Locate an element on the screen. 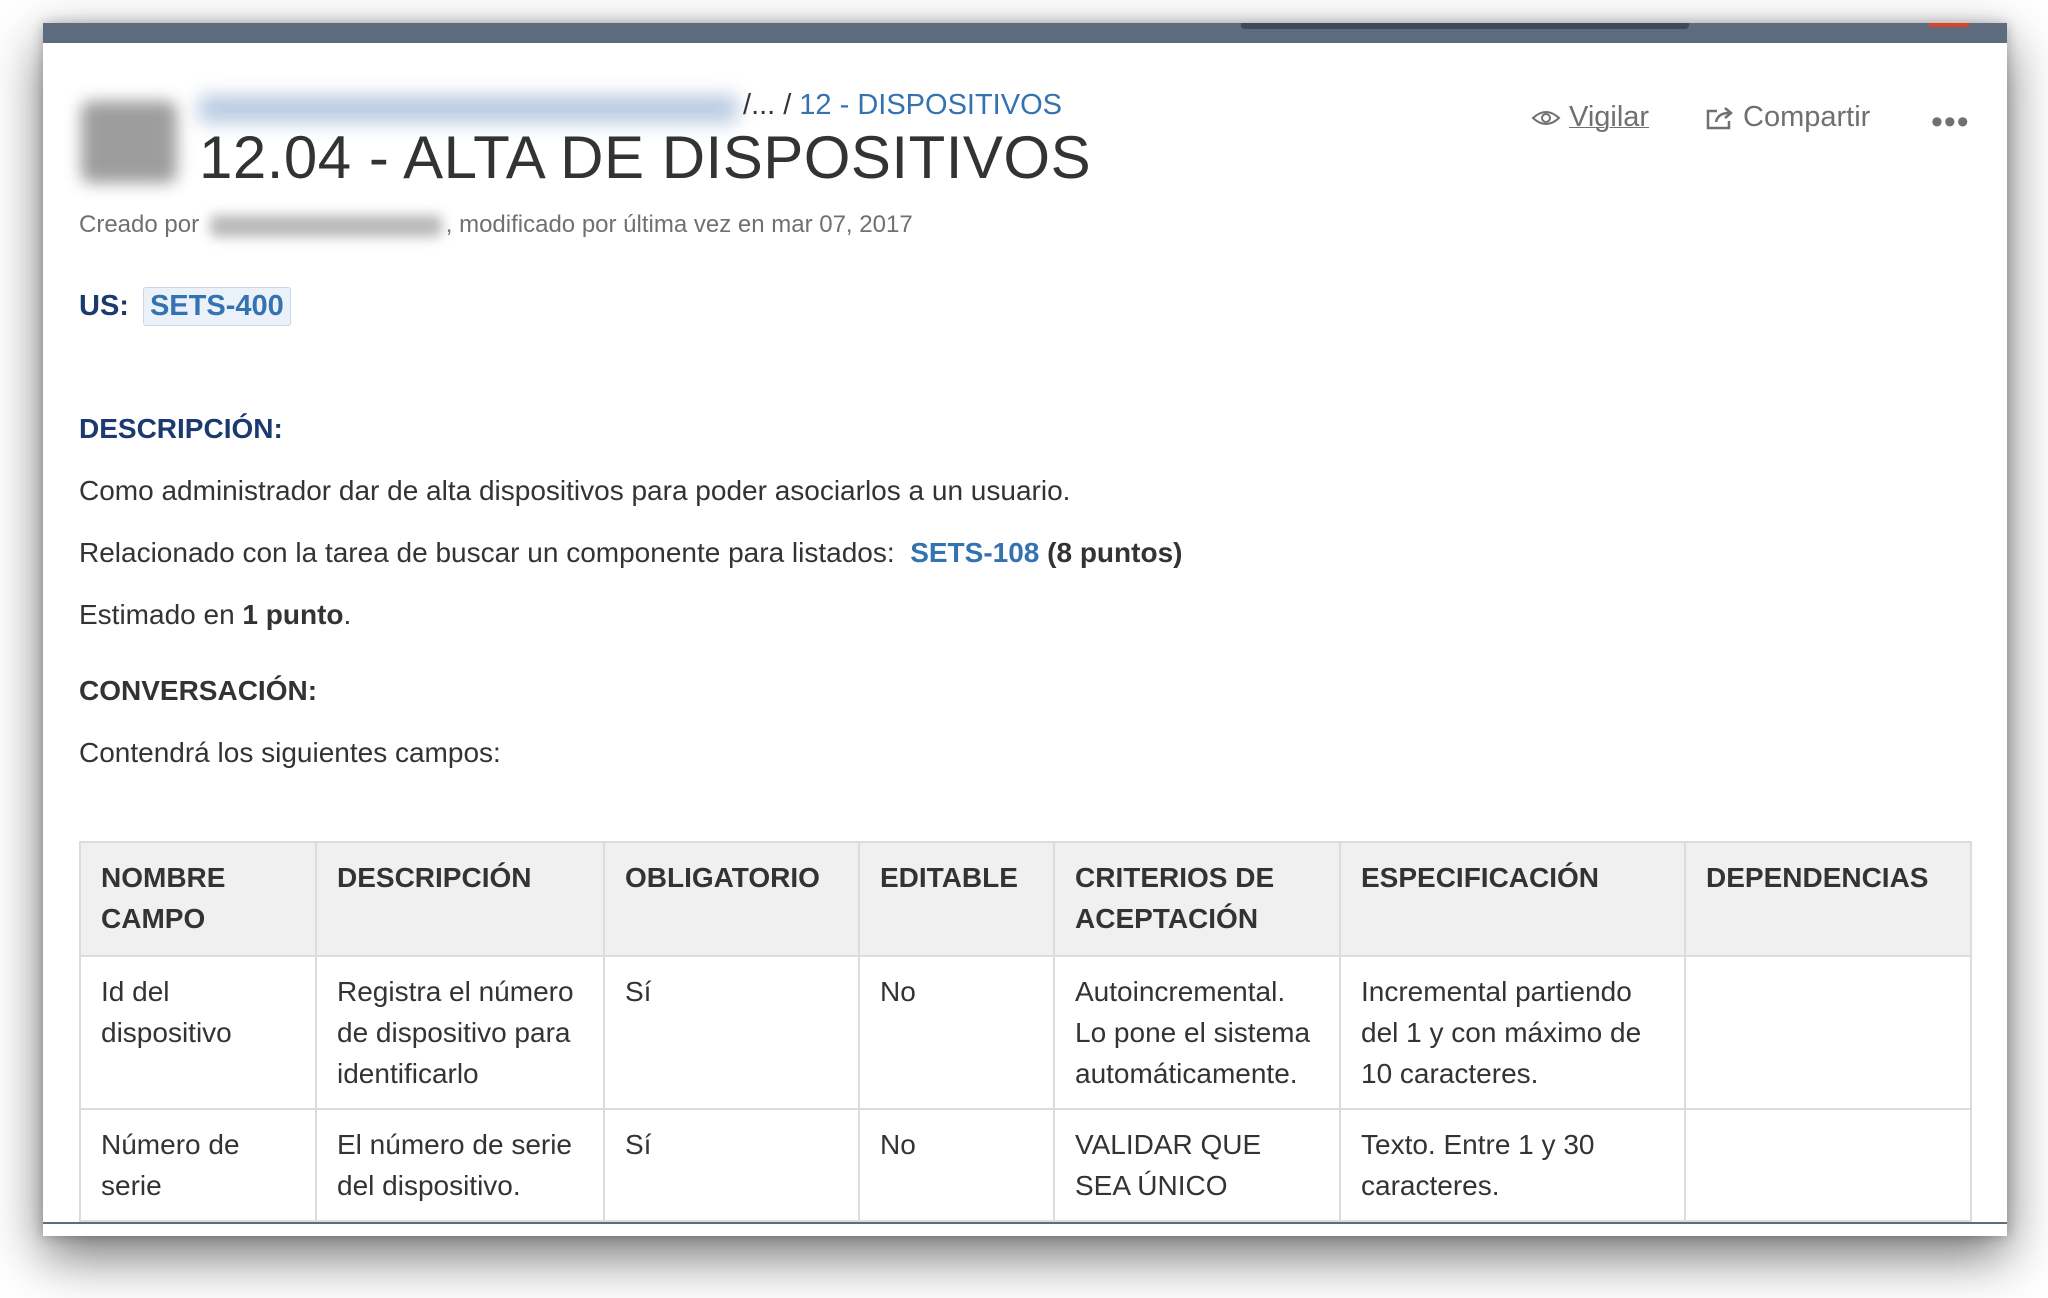 This screenshot has height=1298, width=2048. conversation-heading: CONVERSACIÓN: is located at coordinates (198, 690).